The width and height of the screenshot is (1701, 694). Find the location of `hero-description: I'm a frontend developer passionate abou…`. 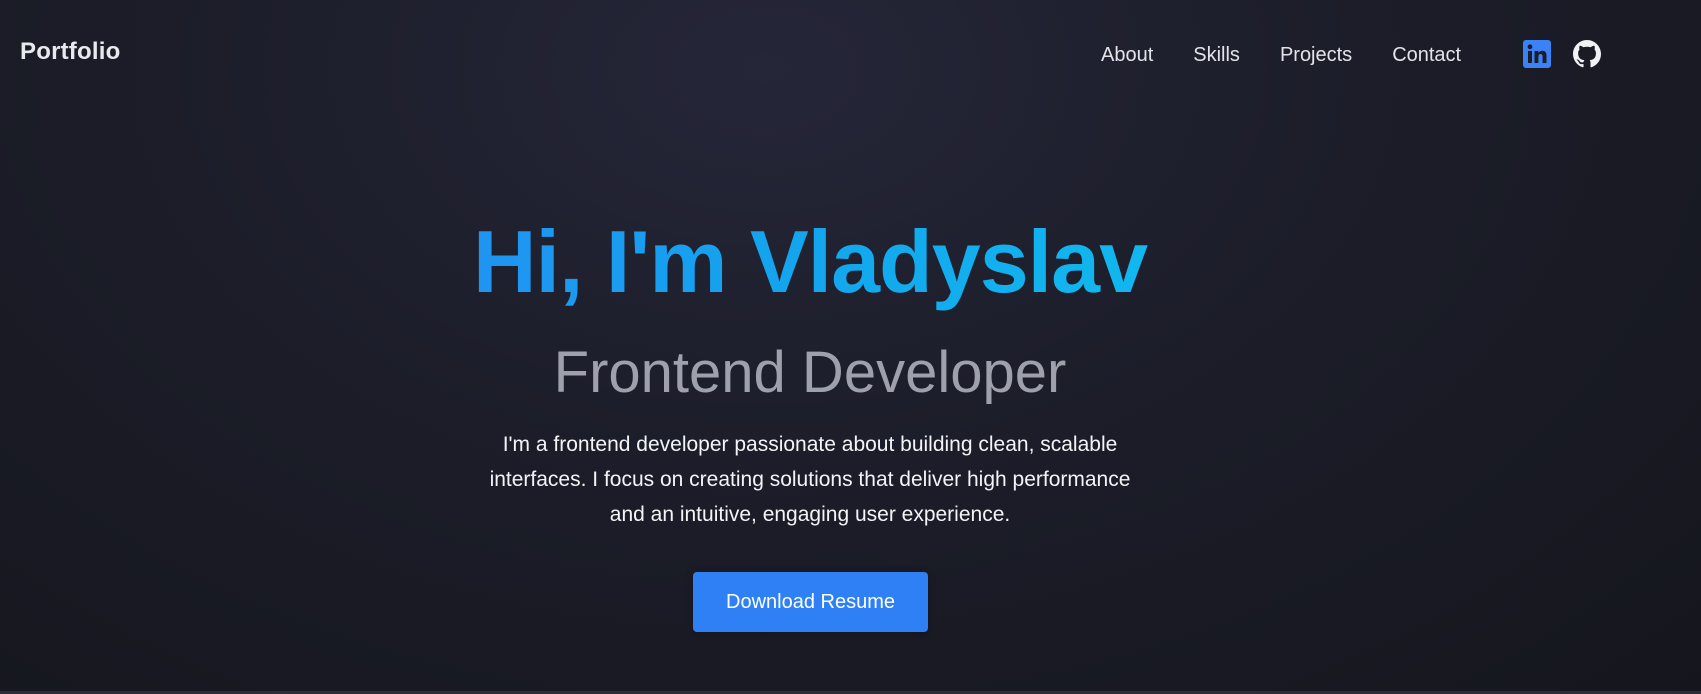

hero-description: I'm a frontend developer passionate abou… is located at coordinates (810, 479).